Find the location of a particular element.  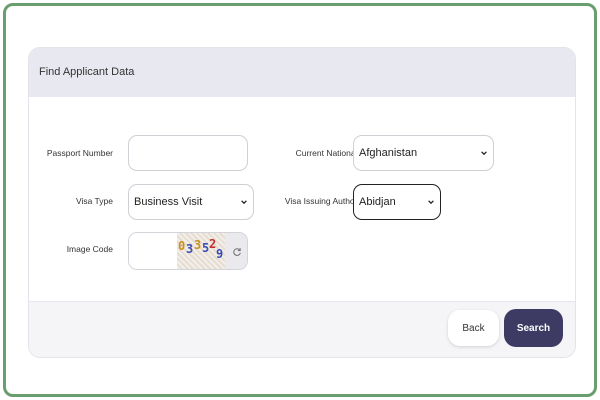

refresh-icon is located at coordinates (237, 252).